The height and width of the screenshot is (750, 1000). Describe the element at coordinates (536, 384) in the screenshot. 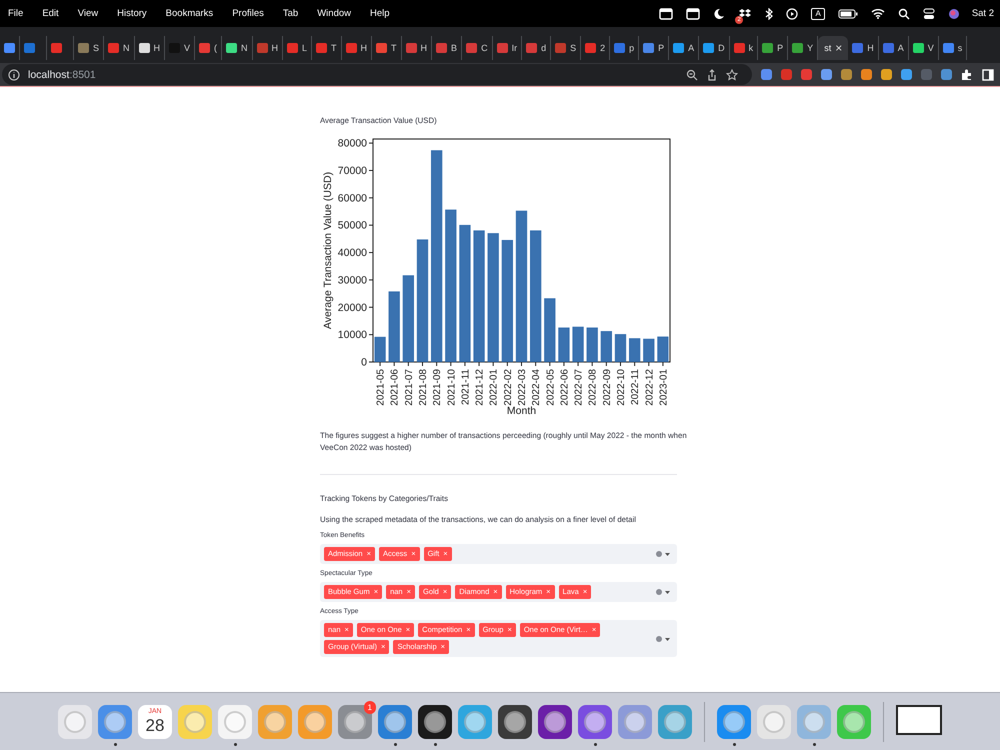

I see `x-tick: 2022-04` at that location.